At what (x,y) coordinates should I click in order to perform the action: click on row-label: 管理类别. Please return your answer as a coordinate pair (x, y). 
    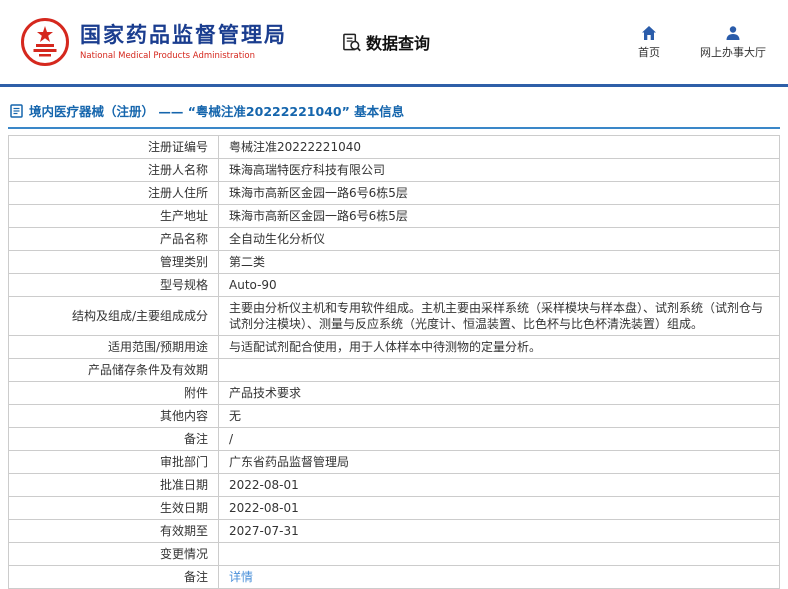
    Looking at the image, I should click on (113, 262).